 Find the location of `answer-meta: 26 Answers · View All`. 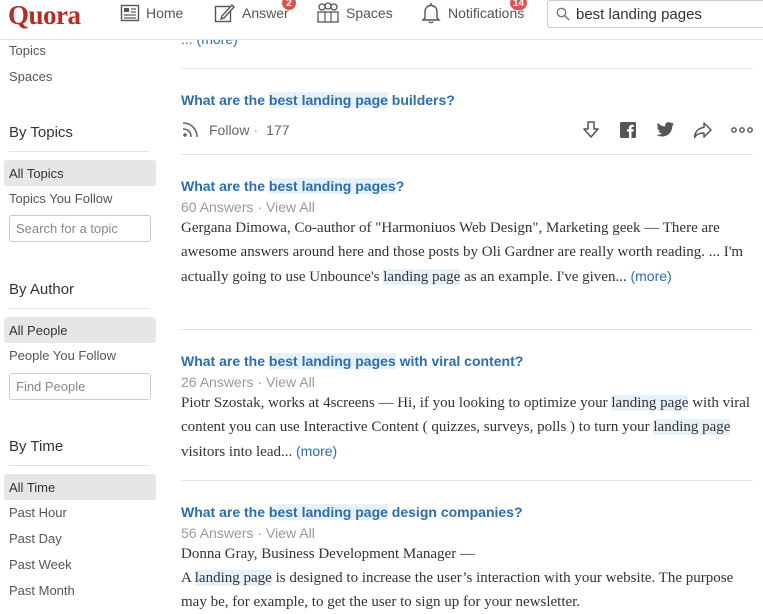

answer-meta: 26 Answers · View All is located at coordinates (248, 382).